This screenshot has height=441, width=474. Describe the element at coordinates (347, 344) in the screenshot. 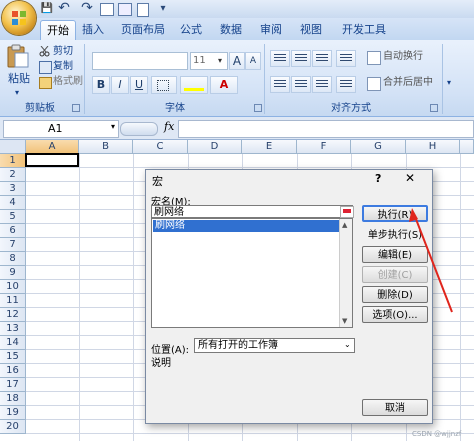

I see `location-dropdown-icon: ⌄` at that location.